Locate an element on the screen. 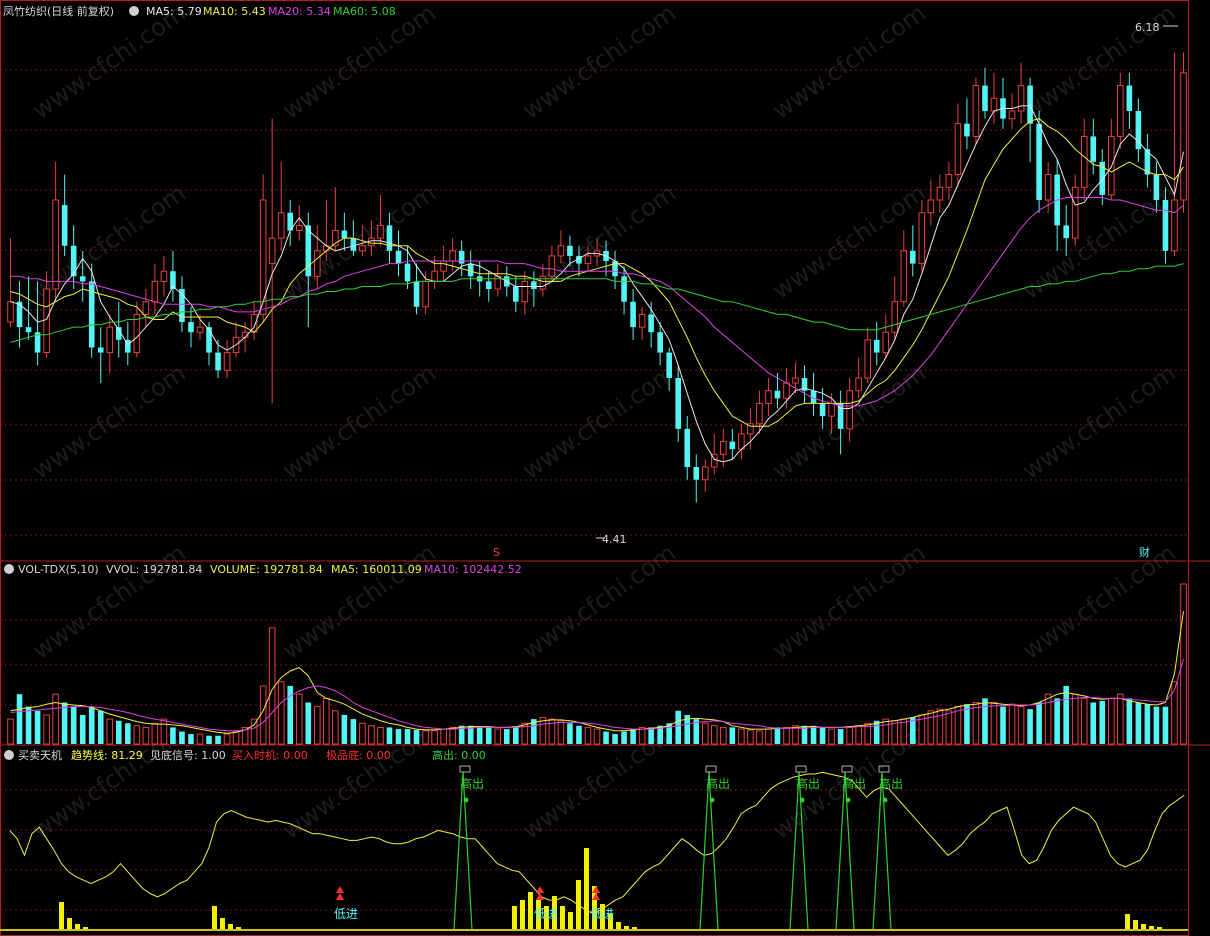  high-out-label: 高出: 0.00 is located at coordinates (459, 755).